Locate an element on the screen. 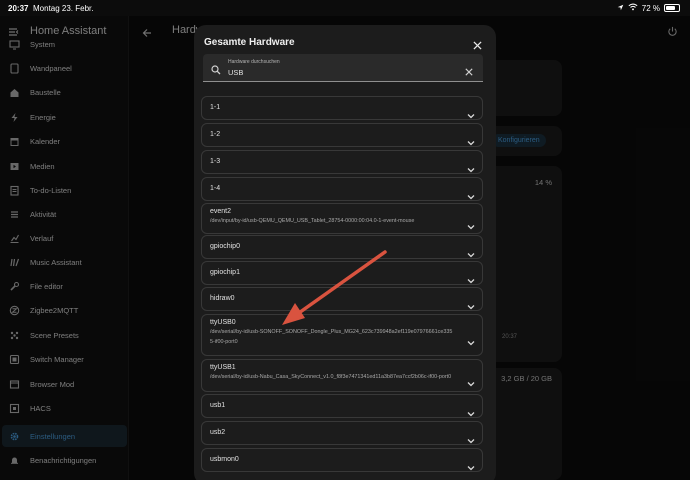  hardware-item: hidraw0 is located at coordinates (342, 299).